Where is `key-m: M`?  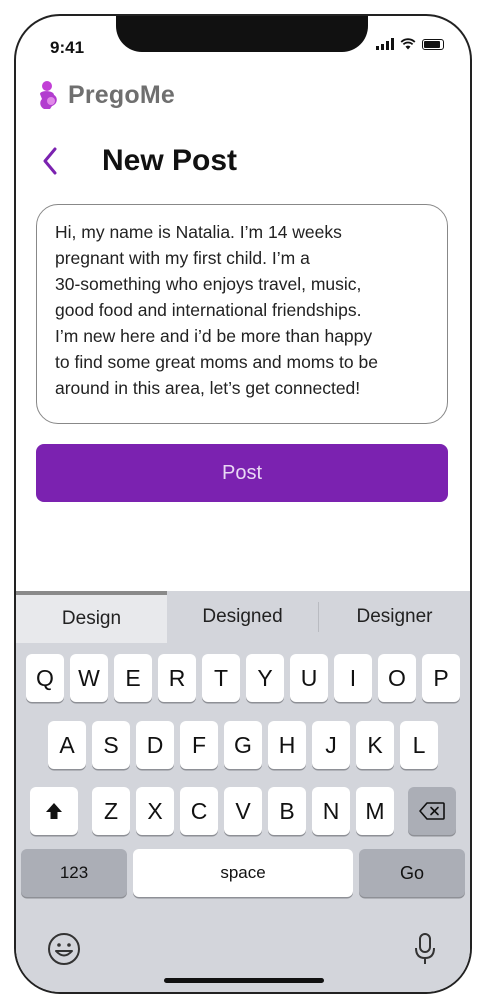 key-m: M is located at coordinates (375, 811).